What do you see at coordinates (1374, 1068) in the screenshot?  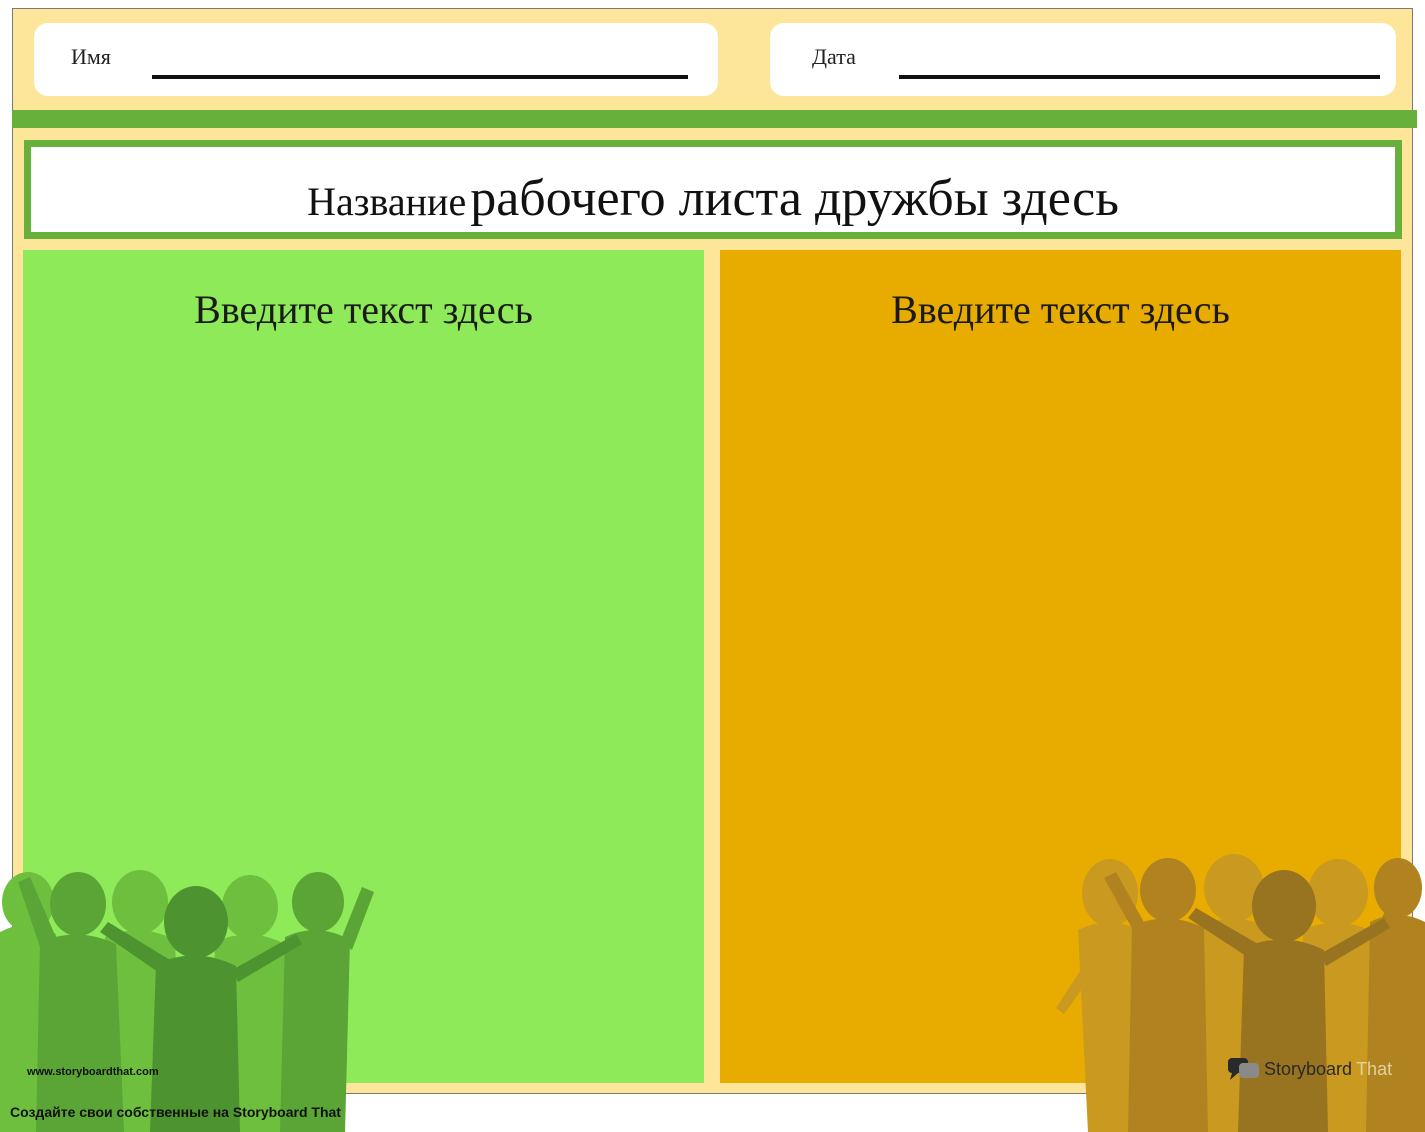 I see `logo-word-that: That` at bounding box center [1374, 1068].